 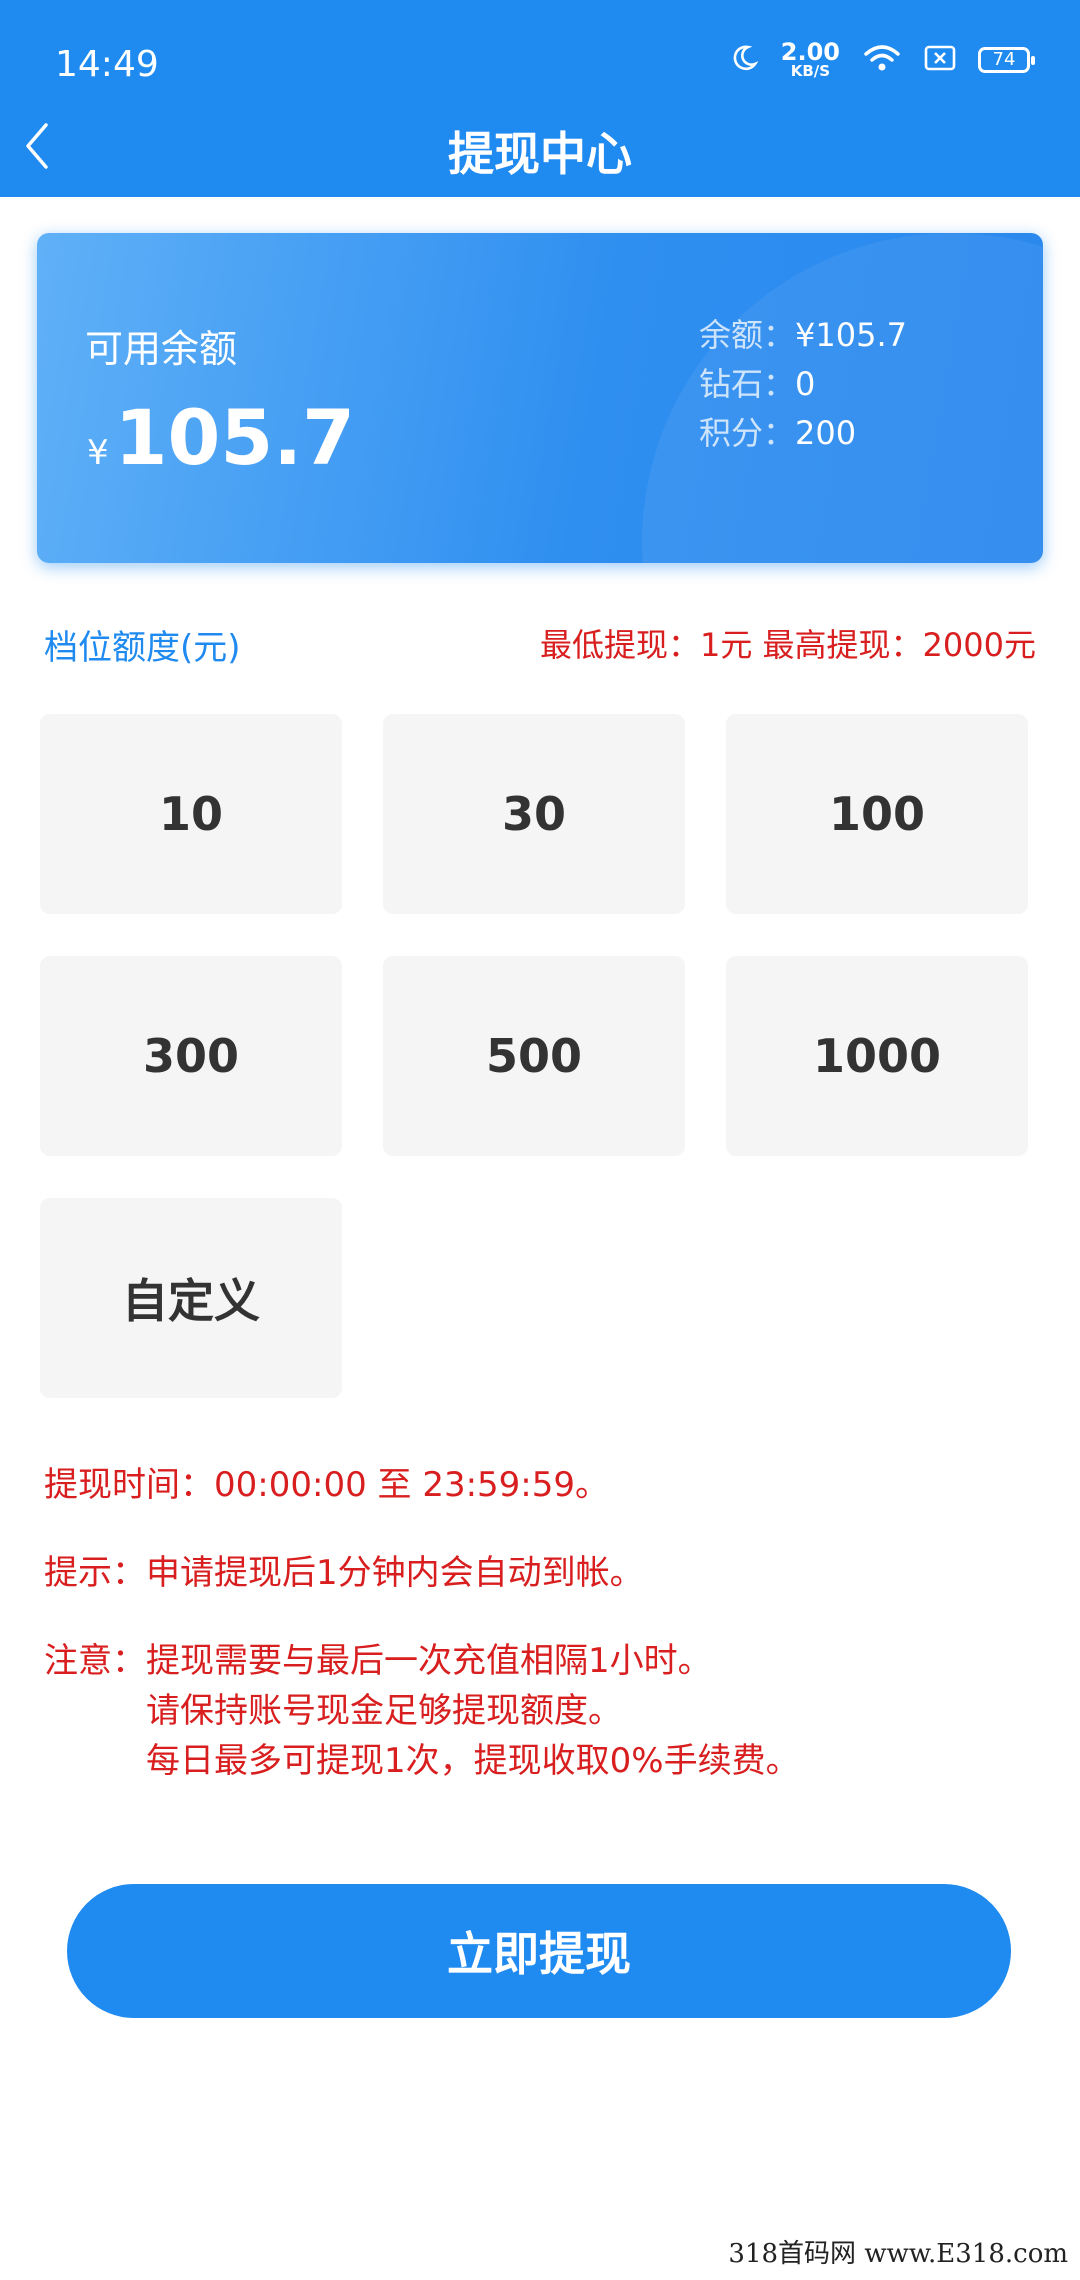 What do you see at coordinates (778, 433) in the screenshot?
I see `summary-points: 积分：200` at bounding box center [778, 433].